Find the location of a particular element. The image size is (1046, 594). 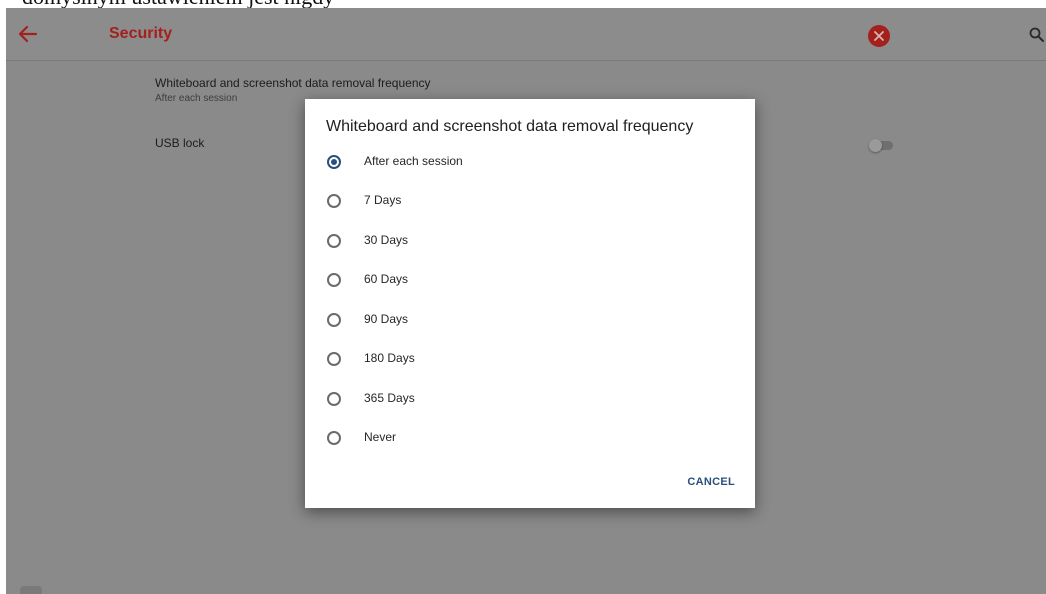

setting-title: USB lock is located at coordinates (180, 143).